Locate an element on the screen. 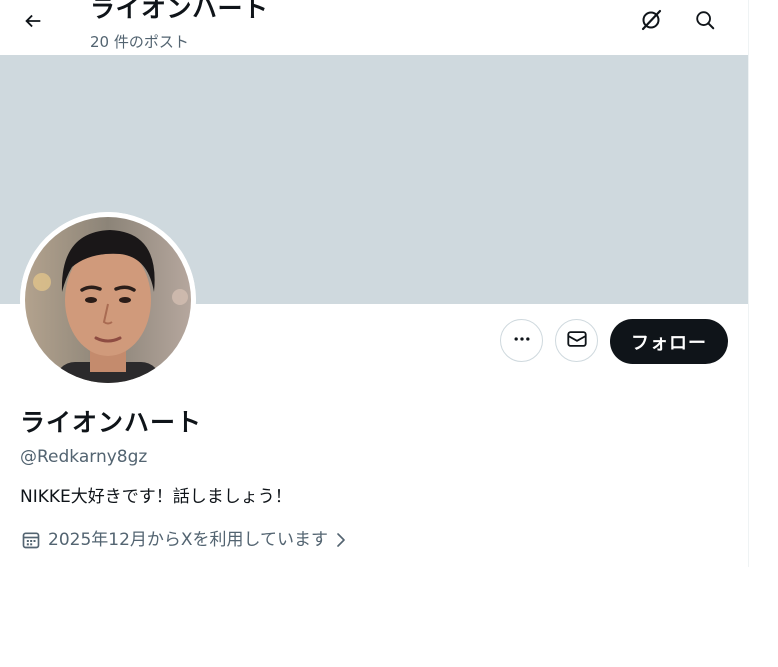 The width and height of the screenshot is (778, 667). avatar is located at coordinates (108, 300).